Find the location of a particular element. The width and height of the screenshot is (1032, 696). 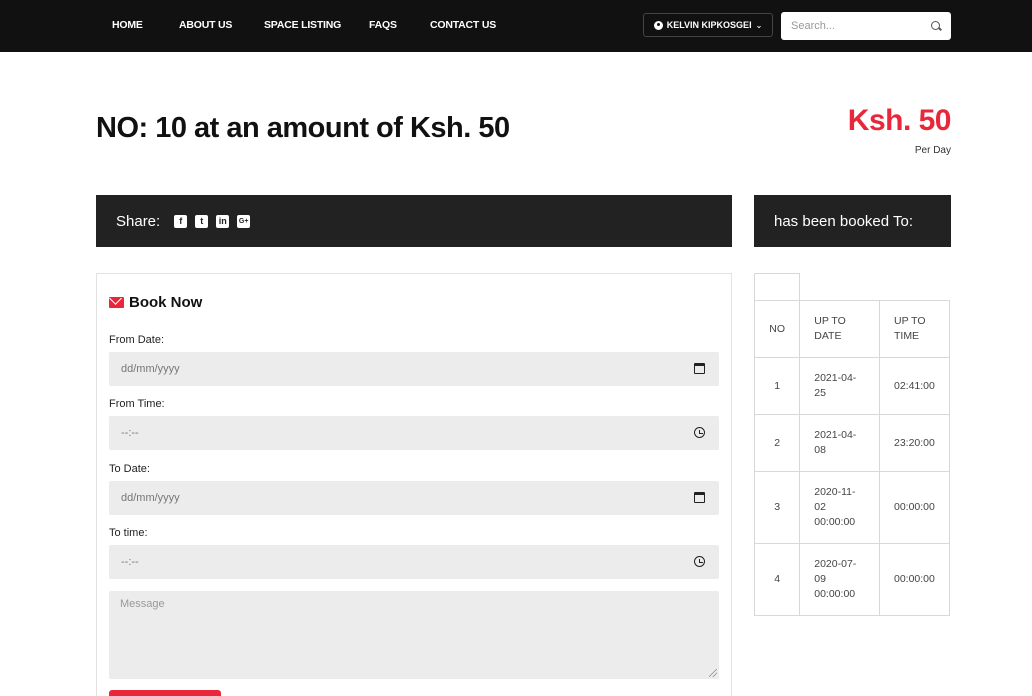

from-time-label: From Time: is located at coordinates (137, 404).